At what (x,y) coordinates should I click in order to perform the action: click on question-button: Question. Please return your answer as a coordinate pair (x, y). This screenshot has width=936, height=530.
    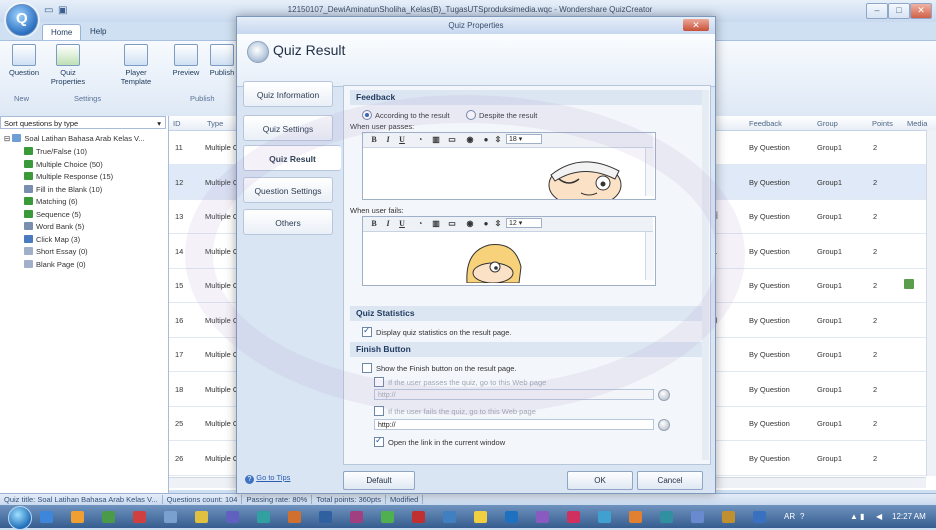
    Looking at the image, I should click on (24, 60).